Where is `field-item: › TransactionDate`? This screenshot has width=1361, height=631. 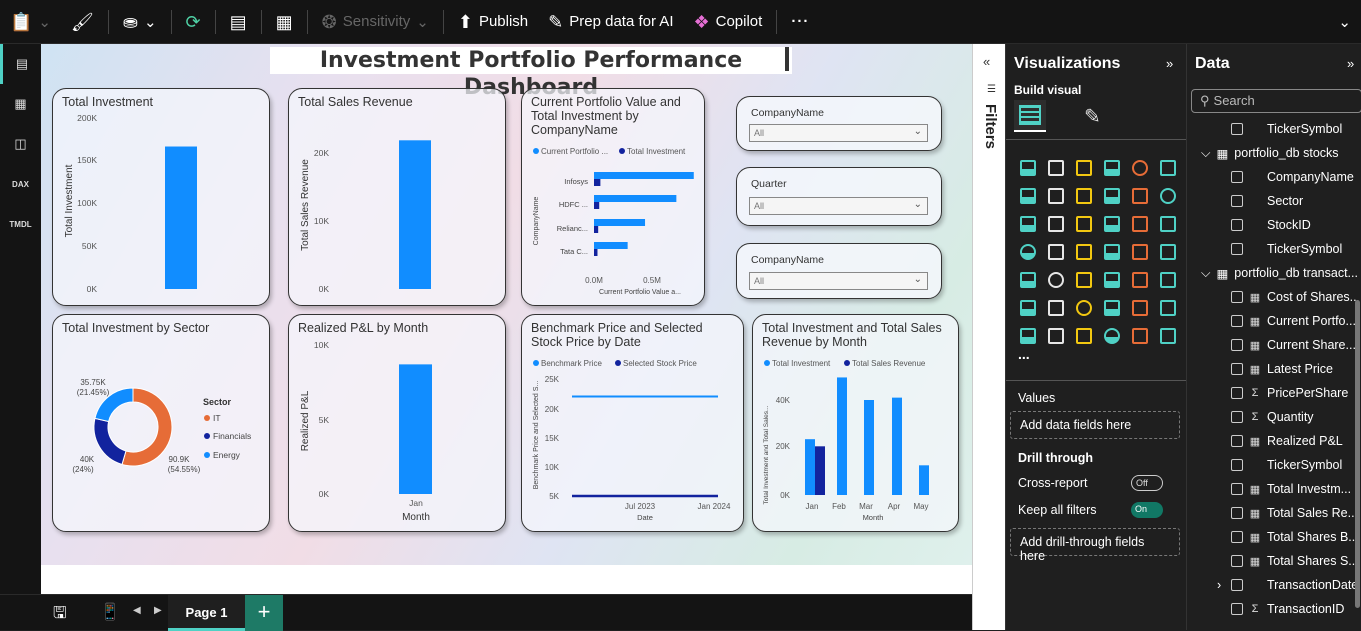
field-item: › TransactionDate is located at coordinates (1272, 585).